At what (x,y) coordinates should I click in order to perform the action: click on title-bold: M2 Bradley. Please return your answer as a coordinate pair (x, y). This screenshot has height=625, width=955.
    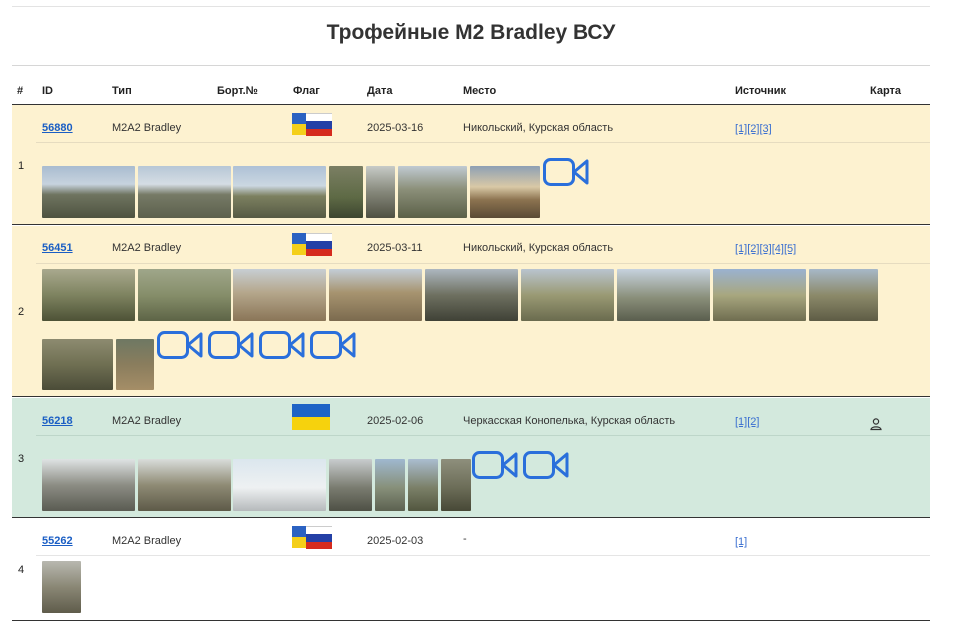
    Looking at the image, I should click on (511, 32).